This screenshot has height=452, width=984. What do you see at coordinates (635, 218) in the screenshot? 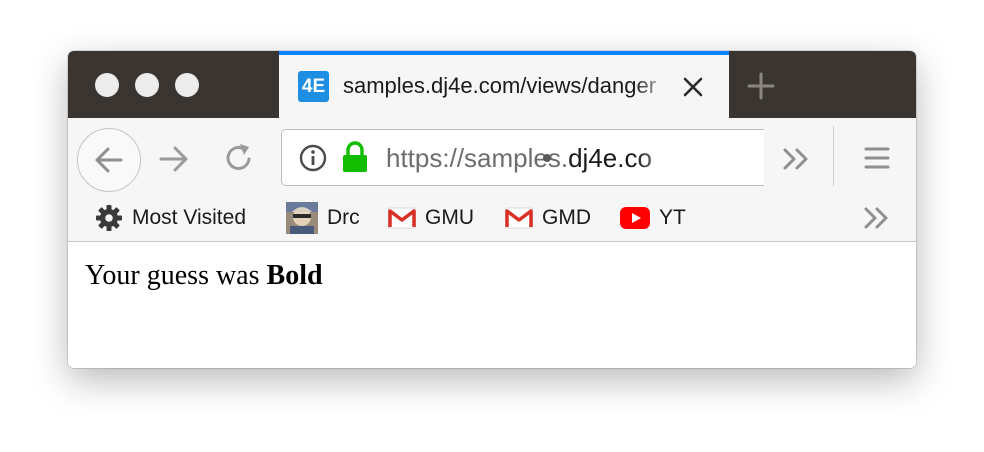
I see `youtube-icon` at bounding box center [635, 218].